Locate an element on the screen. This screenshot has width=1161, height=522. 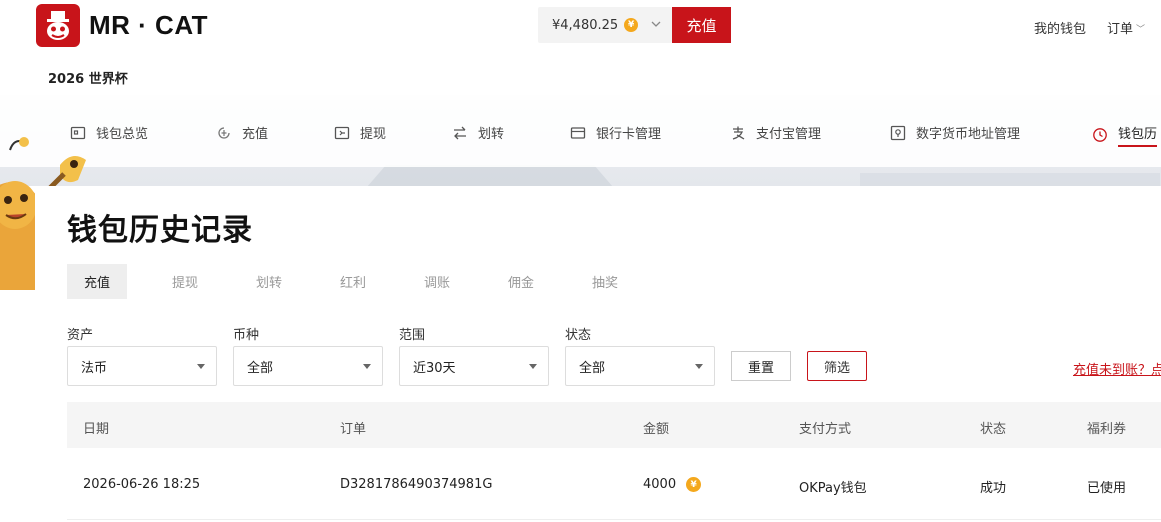
tab-transfer: 划转 is located at coordinates (269, 281).